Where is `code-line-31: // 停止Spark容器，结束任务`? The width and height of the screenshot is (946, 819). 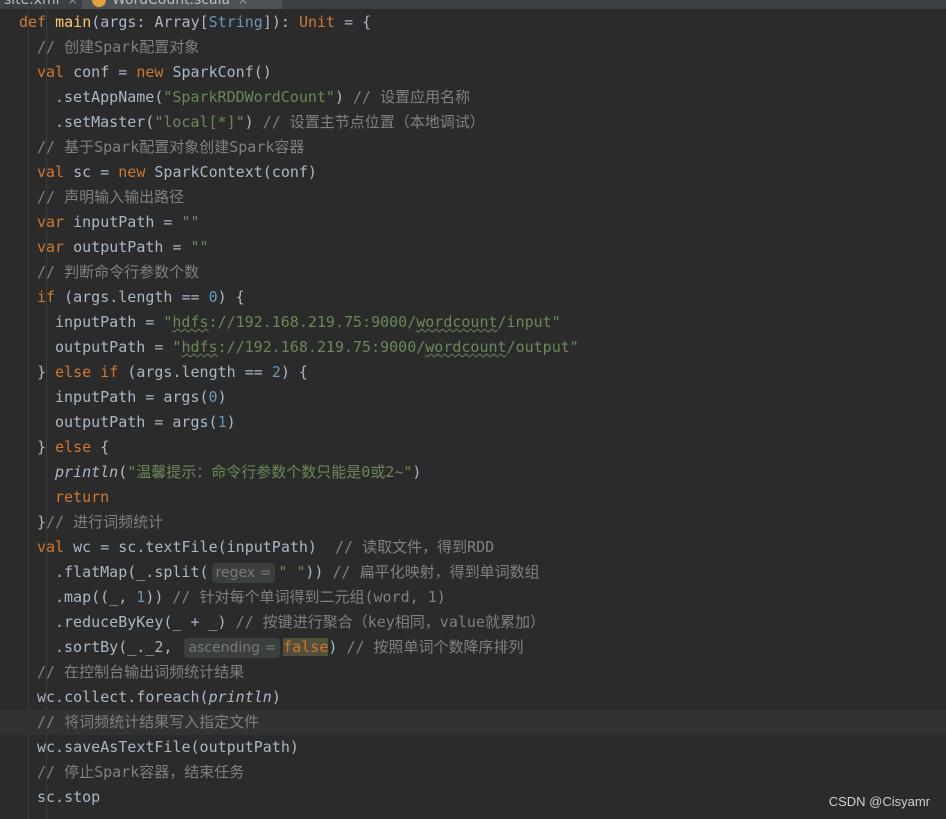 code-line-31: // 停止Spark容器，结束任务 is located at coordinates (473, 772).